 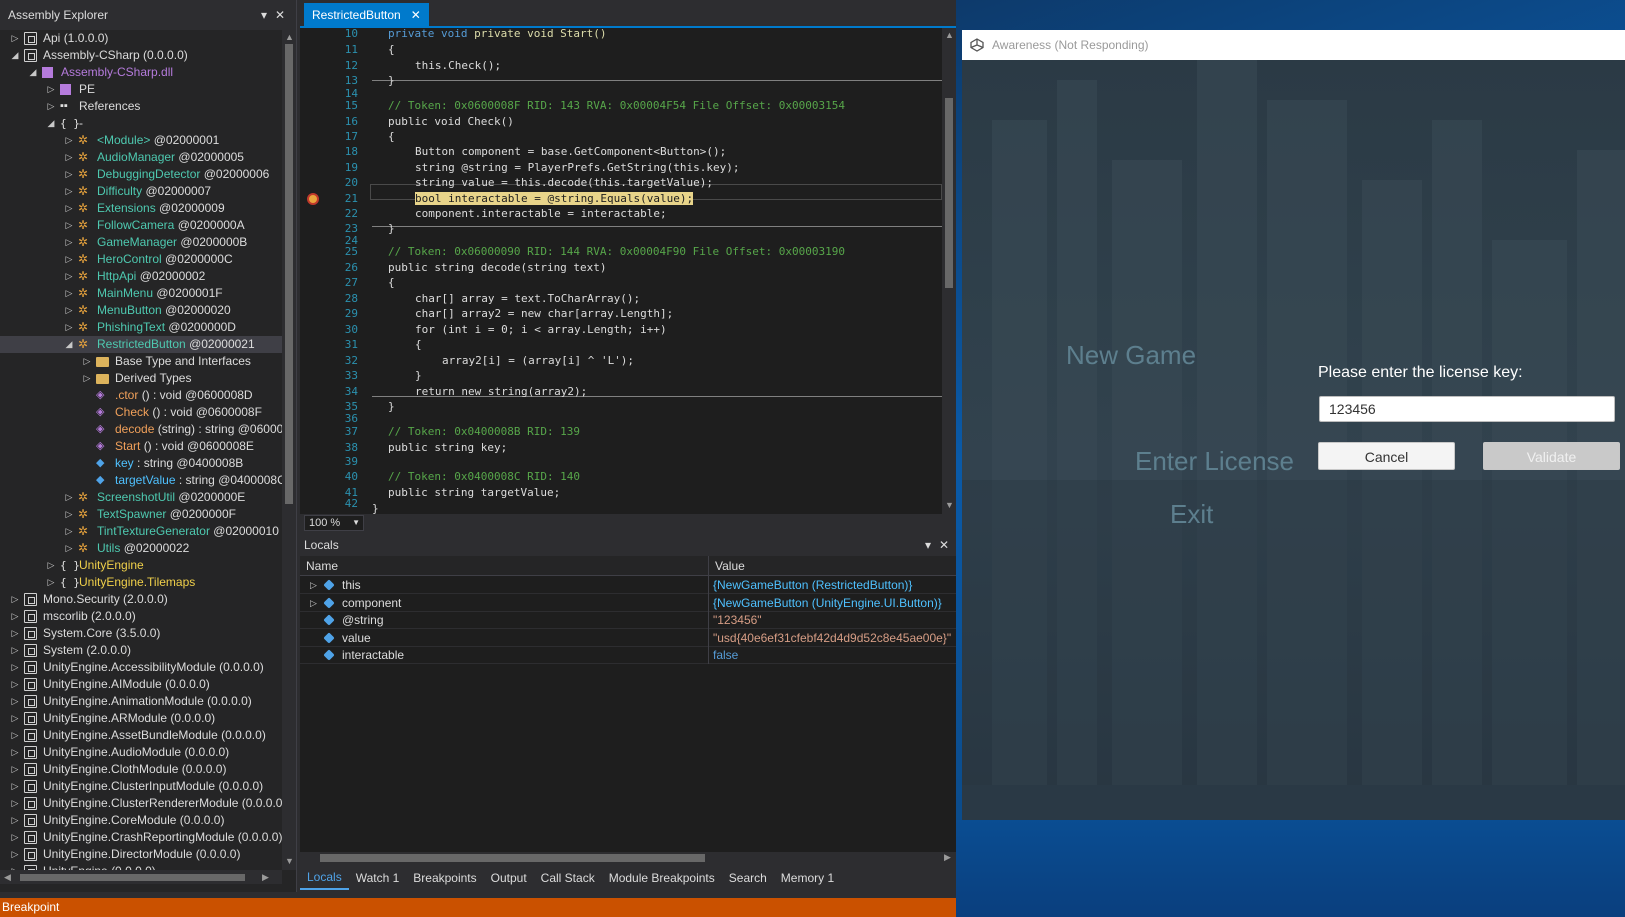 I want to click on tree-item: ◈ Check () : void @0600008F, so click(x=141, y=412).